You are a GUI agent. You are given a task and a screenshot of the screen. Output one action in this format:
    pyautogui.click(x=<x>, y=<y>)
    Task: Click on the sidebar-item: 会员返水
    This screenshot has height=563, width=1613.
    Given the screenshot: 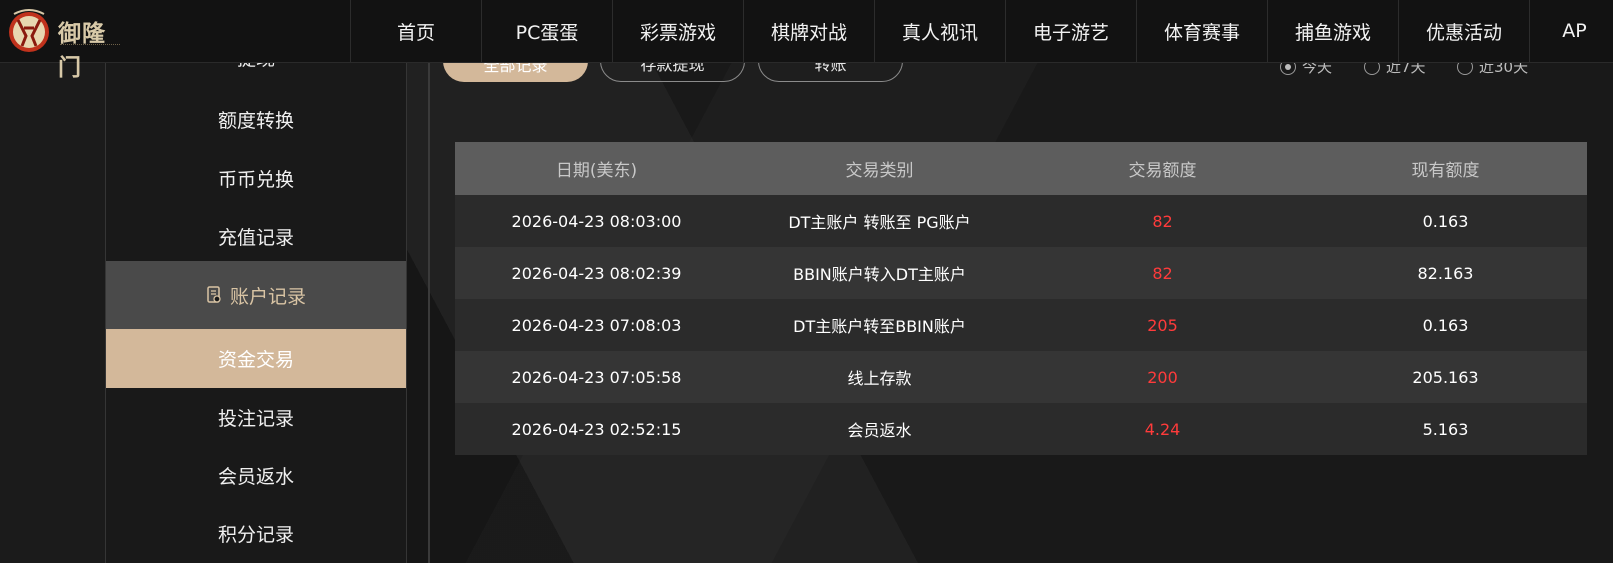 What is the action you would take?
    pyautogui.click(x=256, y=475)
    